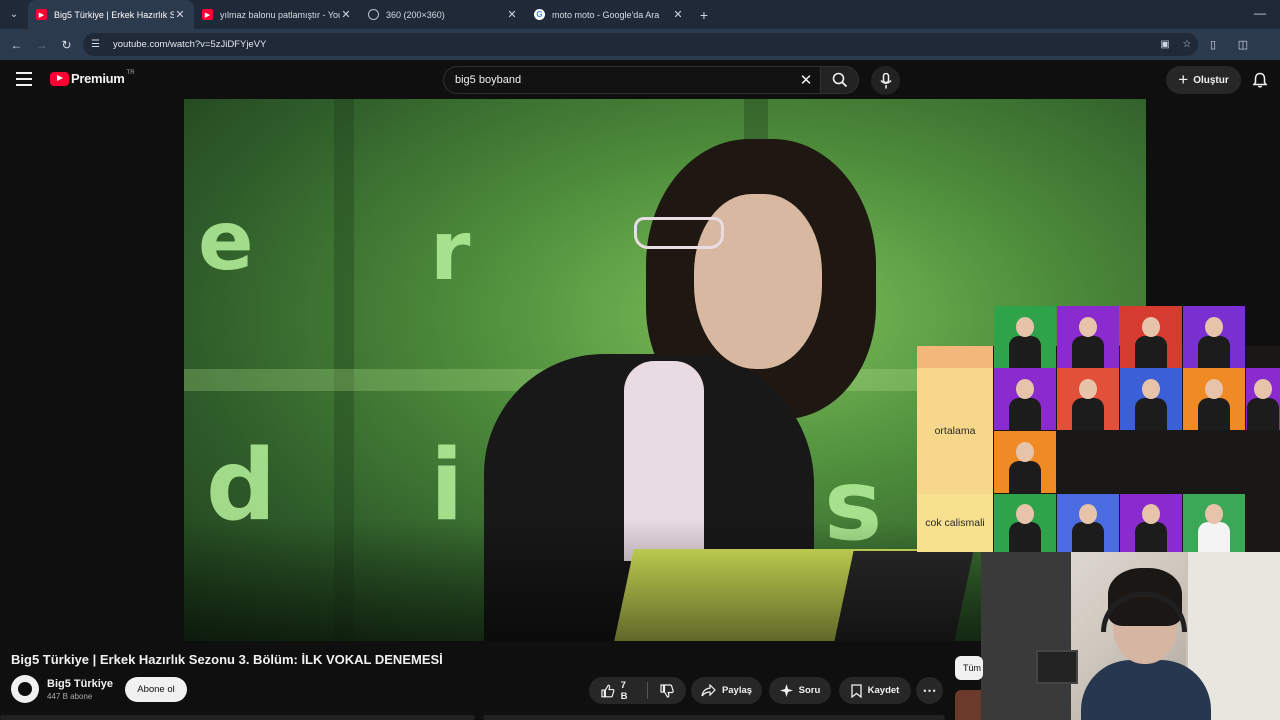 This screenshot has height=720, width=1280. Describe the element at coordinates (1187, 44) in the screenshot. I see `bookmark-star-icon: ☆` at that location.